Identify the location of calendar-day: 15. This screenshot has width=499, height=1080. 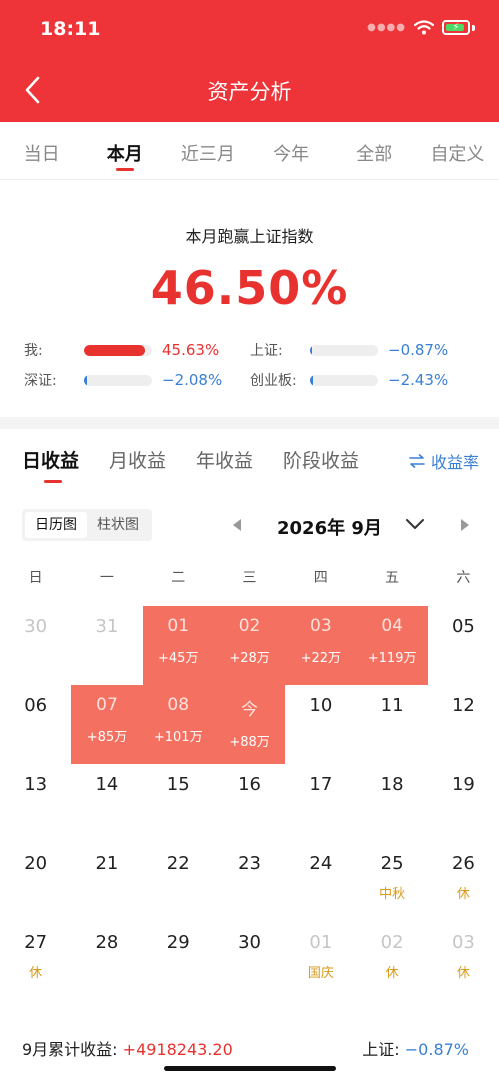
(178, 803).